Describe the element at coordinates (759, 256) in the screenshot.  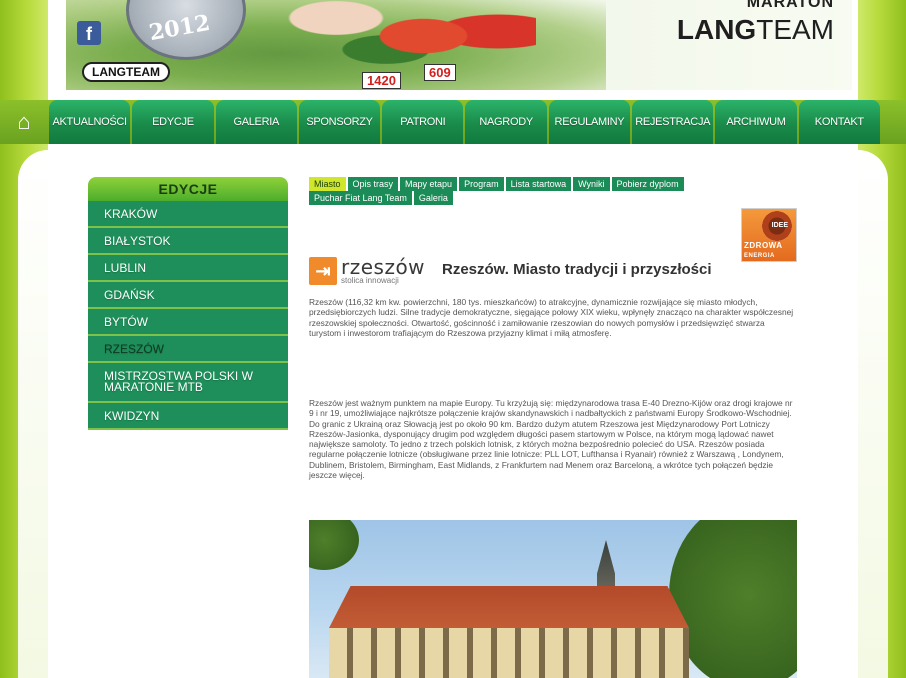
I see `sponsor-sub-text: ENERGIA` at that location.